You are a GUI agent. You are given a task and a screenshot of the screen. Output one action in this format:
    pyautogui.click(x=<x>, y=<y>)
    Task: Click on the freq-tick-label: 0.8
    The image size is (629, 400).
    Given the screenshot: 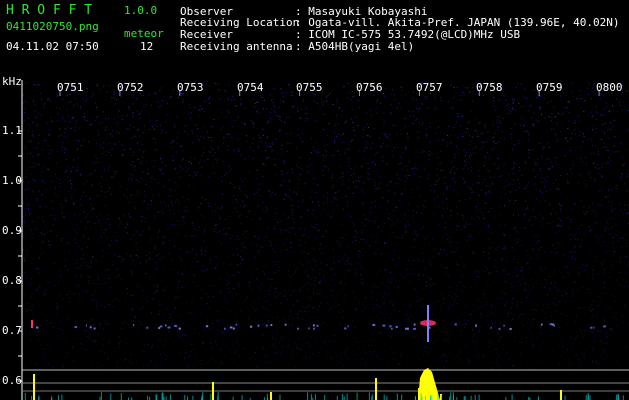 What is the action you would take?
    pyautogui.click(x=12, y=280)
    